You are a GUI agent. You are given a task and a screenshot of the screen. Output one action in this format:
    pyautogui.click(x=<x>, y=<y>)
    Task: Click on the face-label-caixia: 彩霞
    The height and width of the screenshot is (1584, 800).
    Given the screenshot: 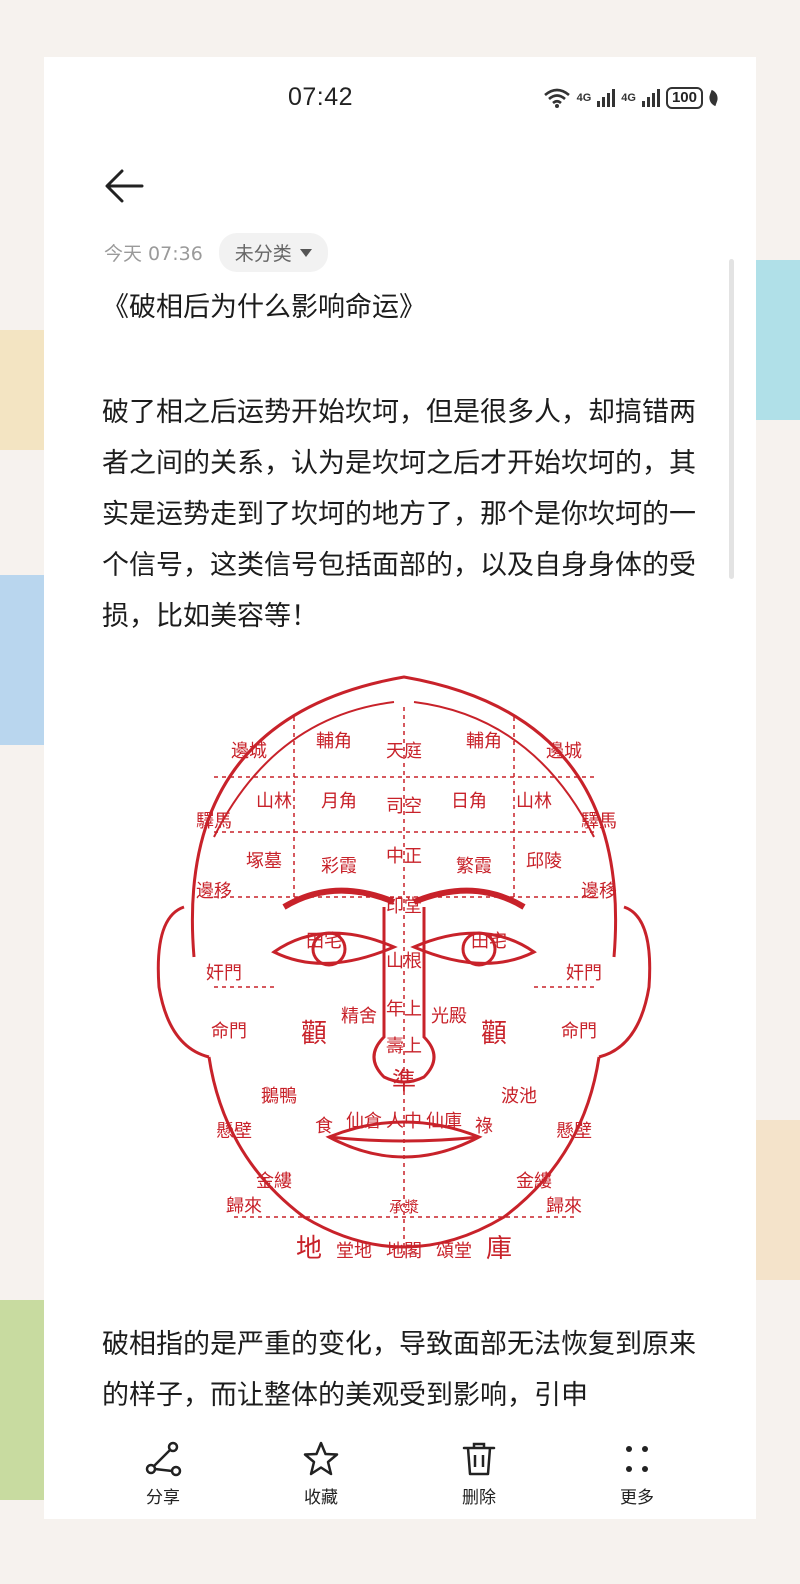 What is the action you would take?
    pyautogui.click(x=339, y=866)
    